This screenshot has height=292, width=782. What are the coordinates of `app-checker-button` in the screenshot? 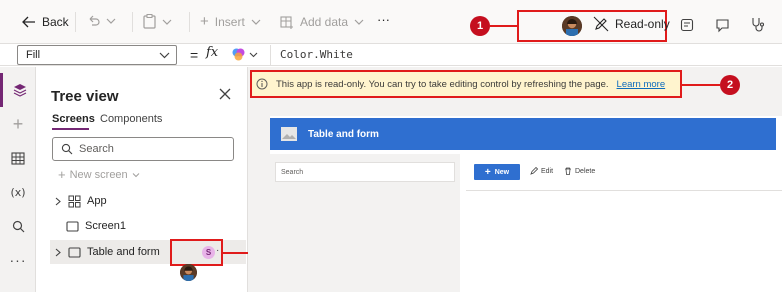 It's located at (757, 26).